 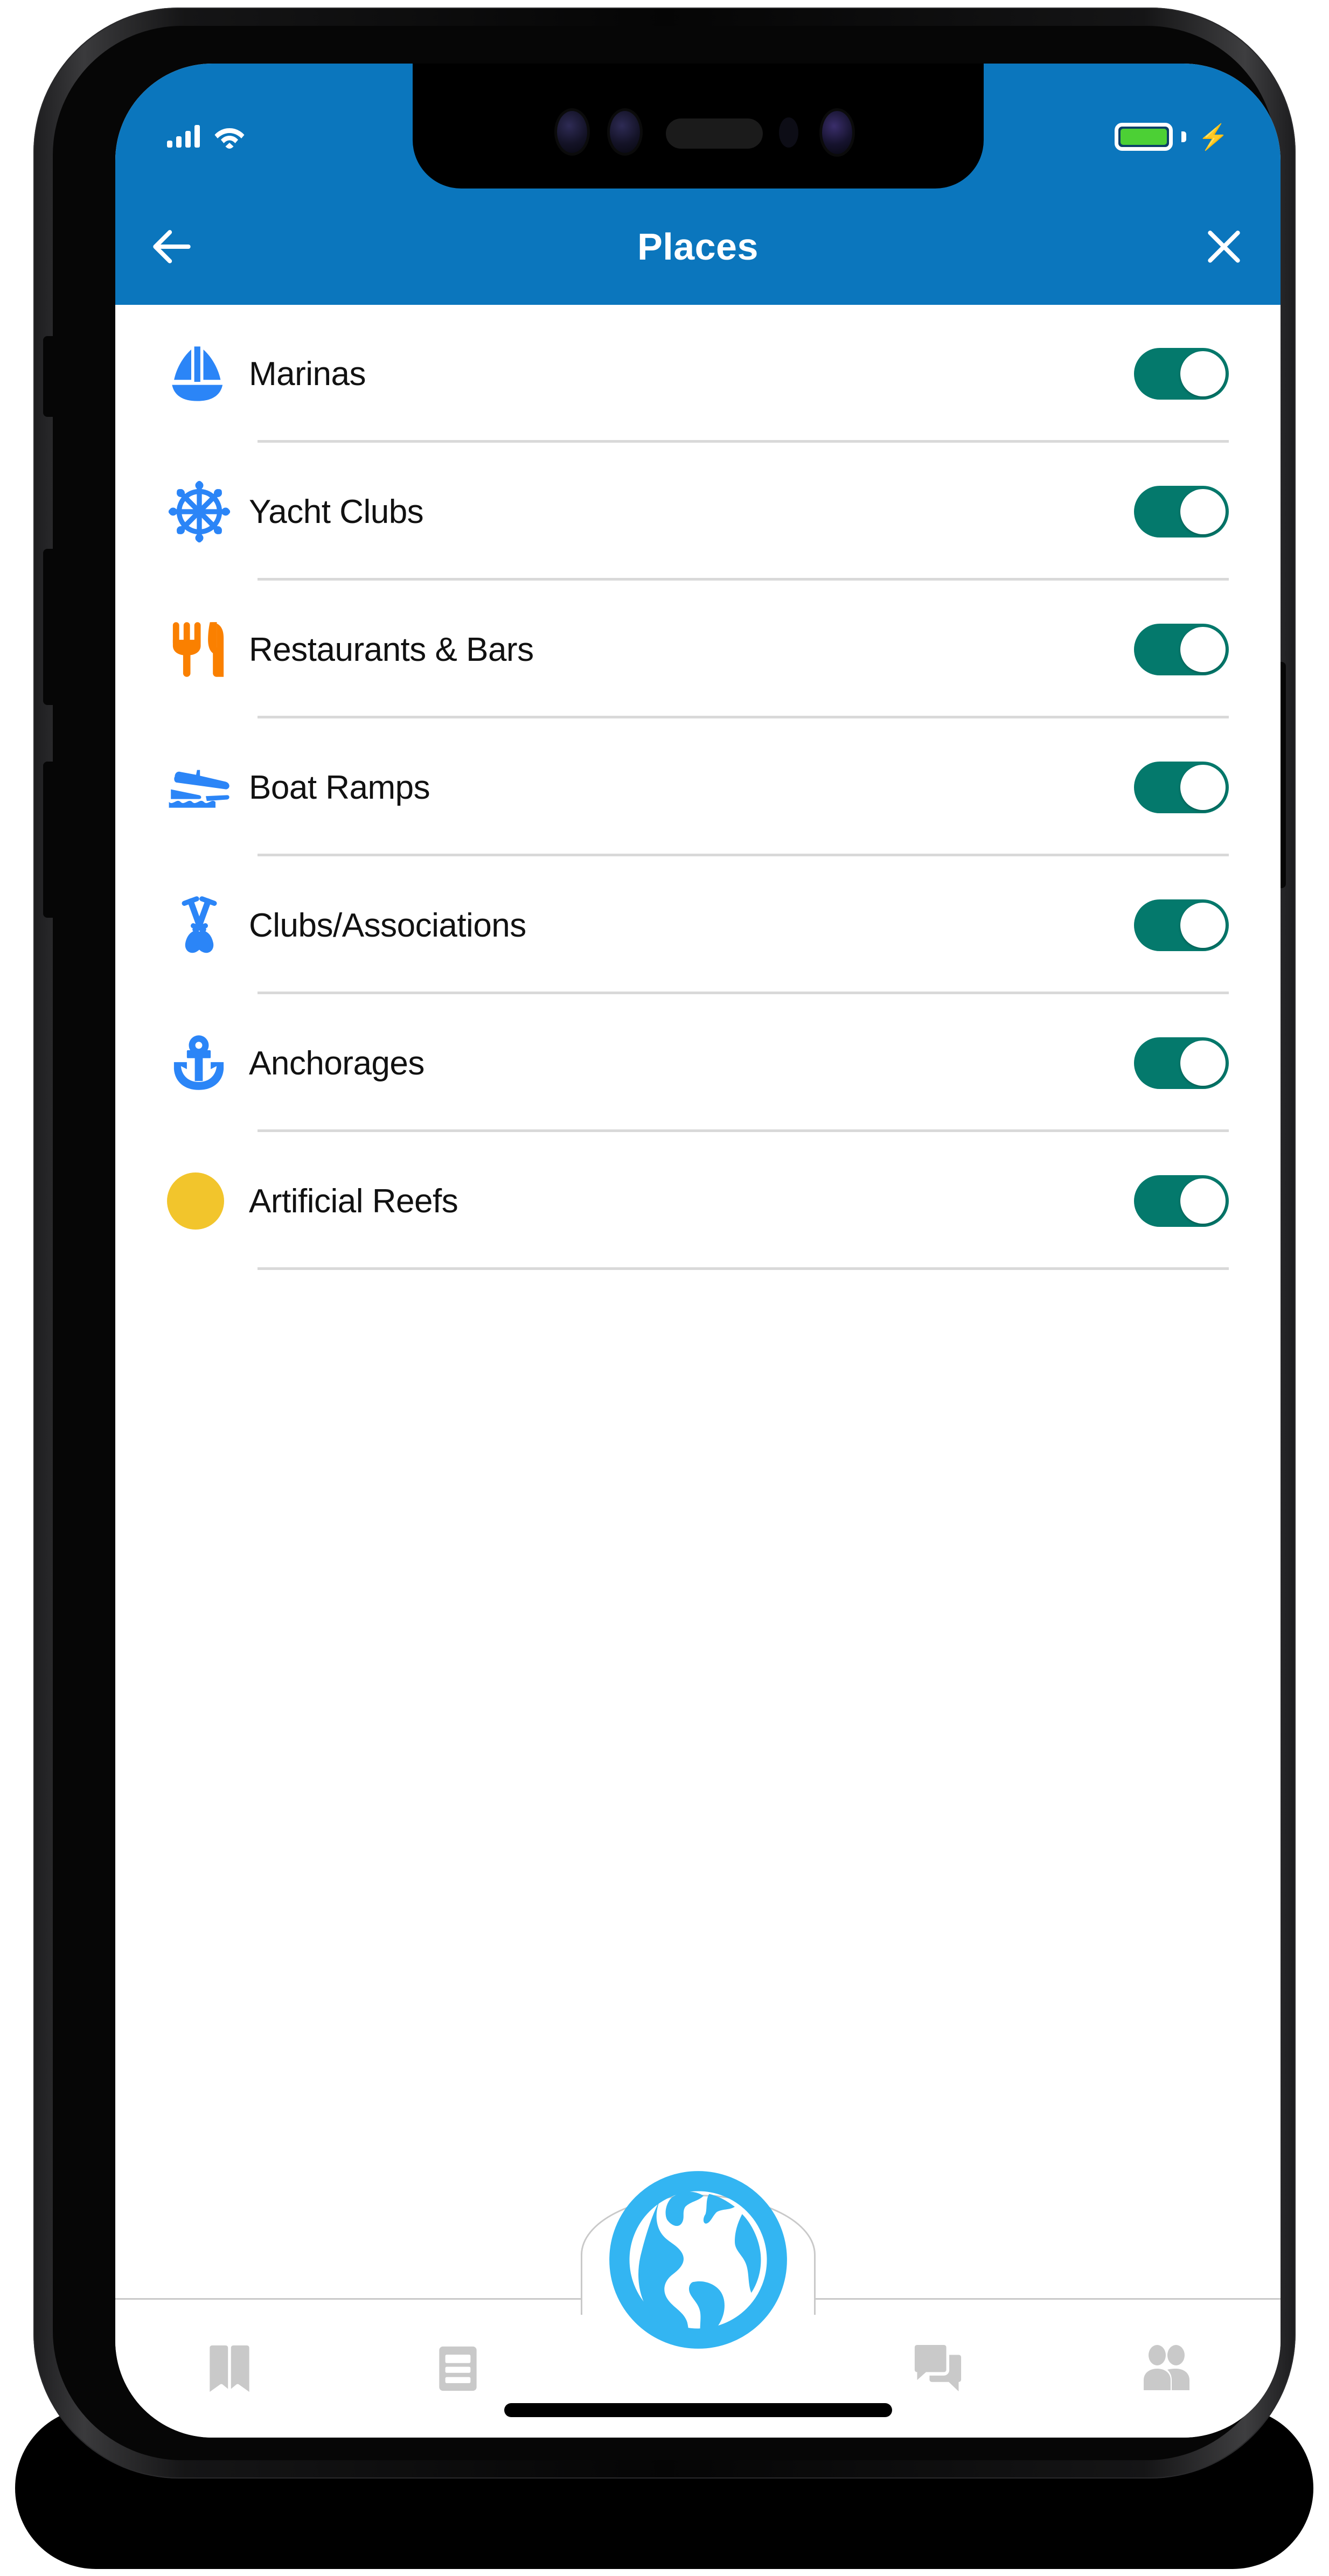 I want to click on app-header: Places, so click(x=698, y=247).